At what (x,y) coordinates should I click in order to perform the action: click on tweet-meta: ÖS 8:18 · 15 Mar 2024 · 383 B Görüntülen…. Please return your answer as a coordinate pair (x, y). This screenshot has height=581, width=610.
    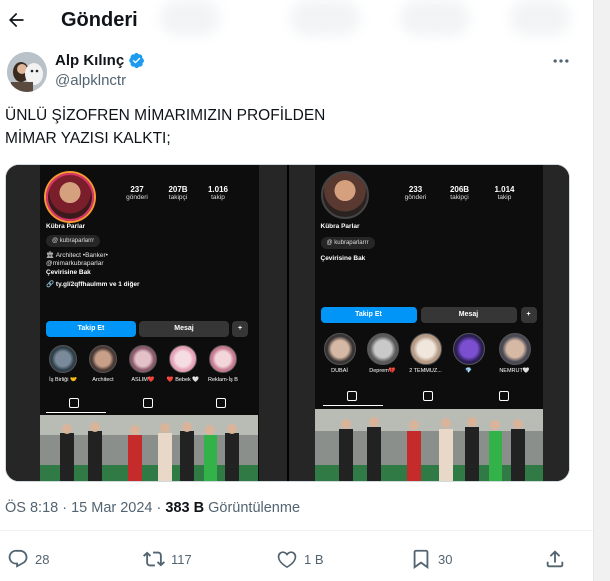
    Looking at the image, I should click on (152, 508).